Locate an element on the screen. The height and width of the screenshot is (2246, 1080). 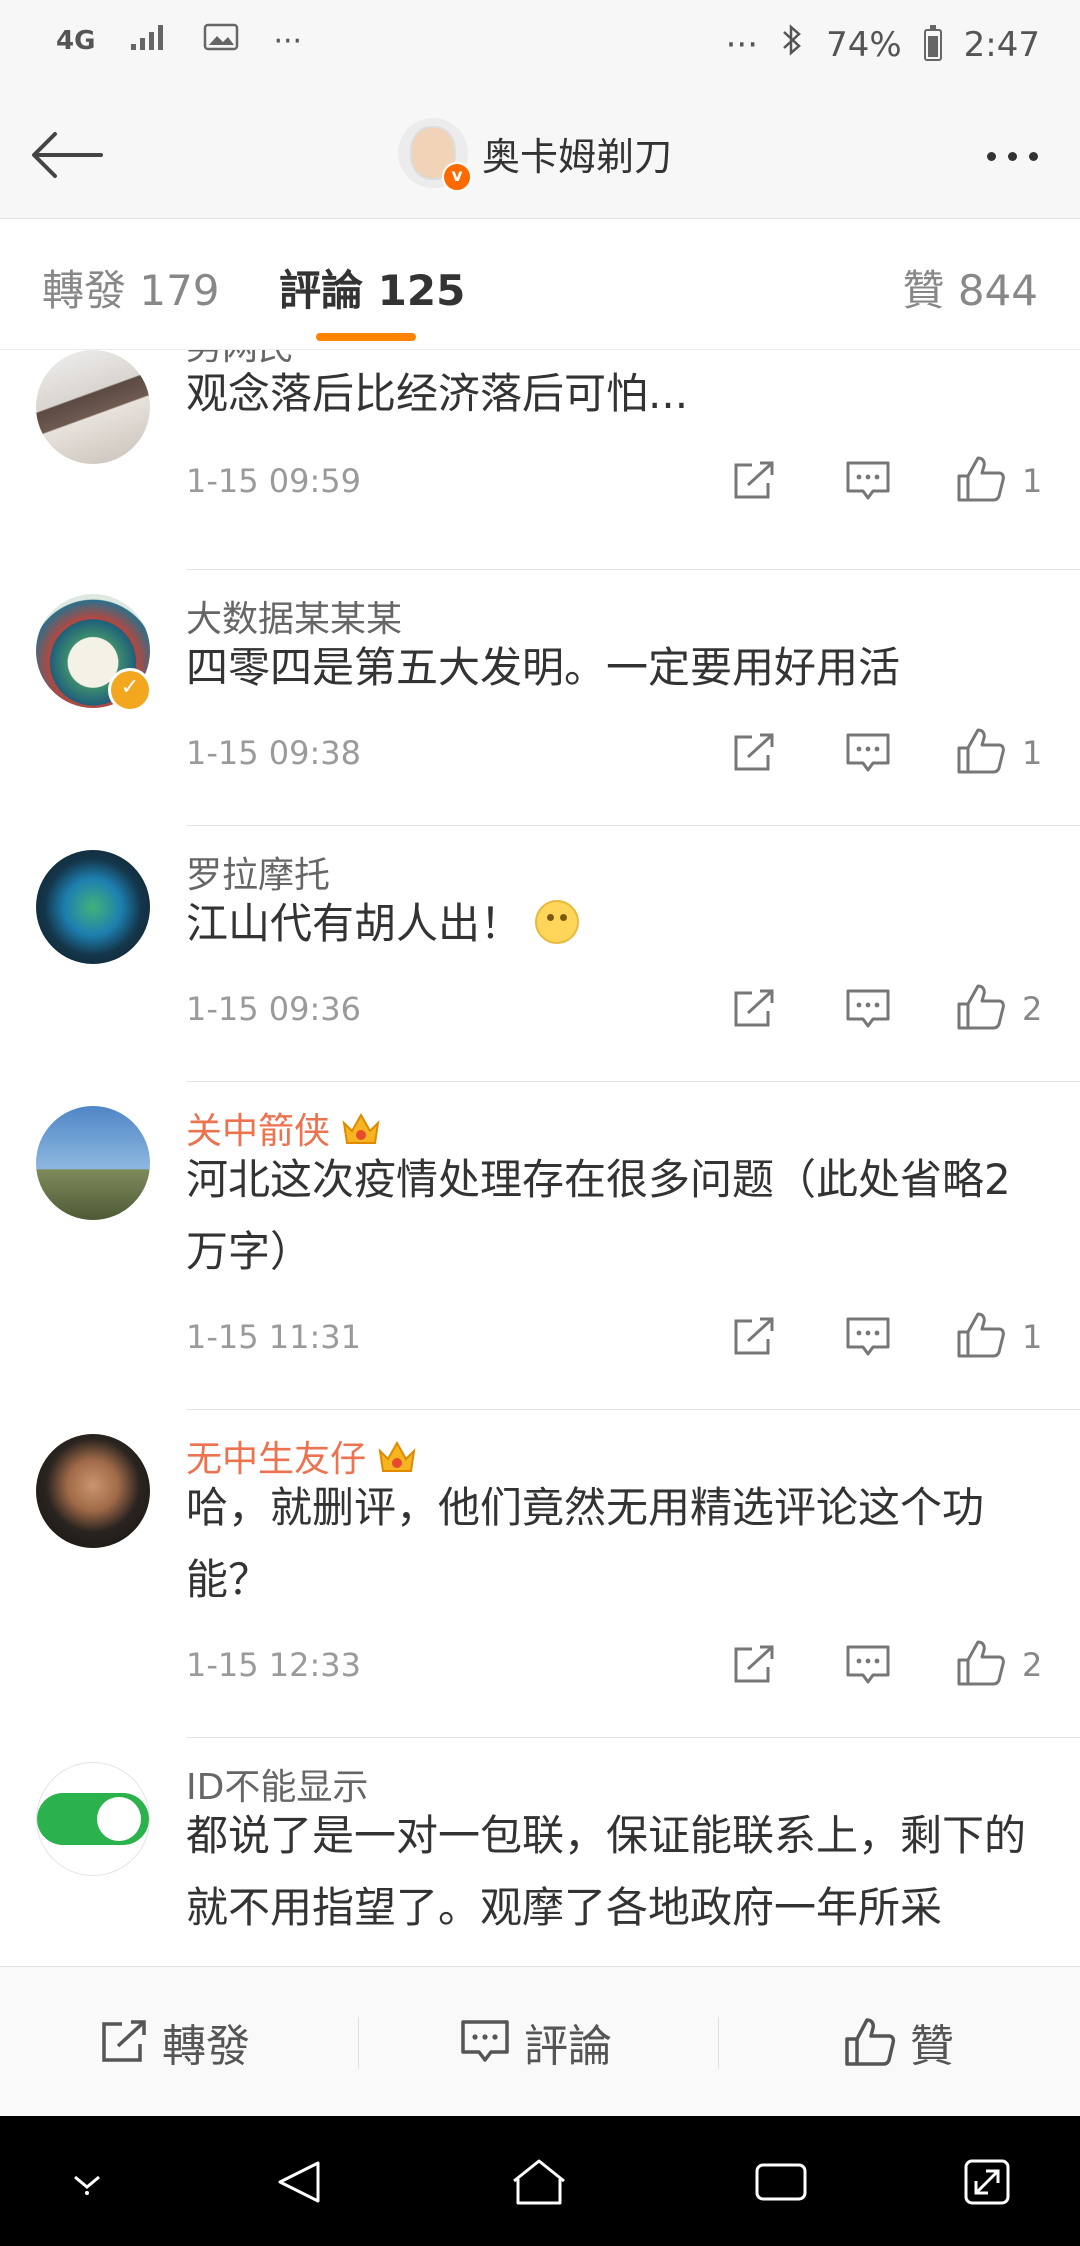
repost-icon is located at coordinates (124, 2041).